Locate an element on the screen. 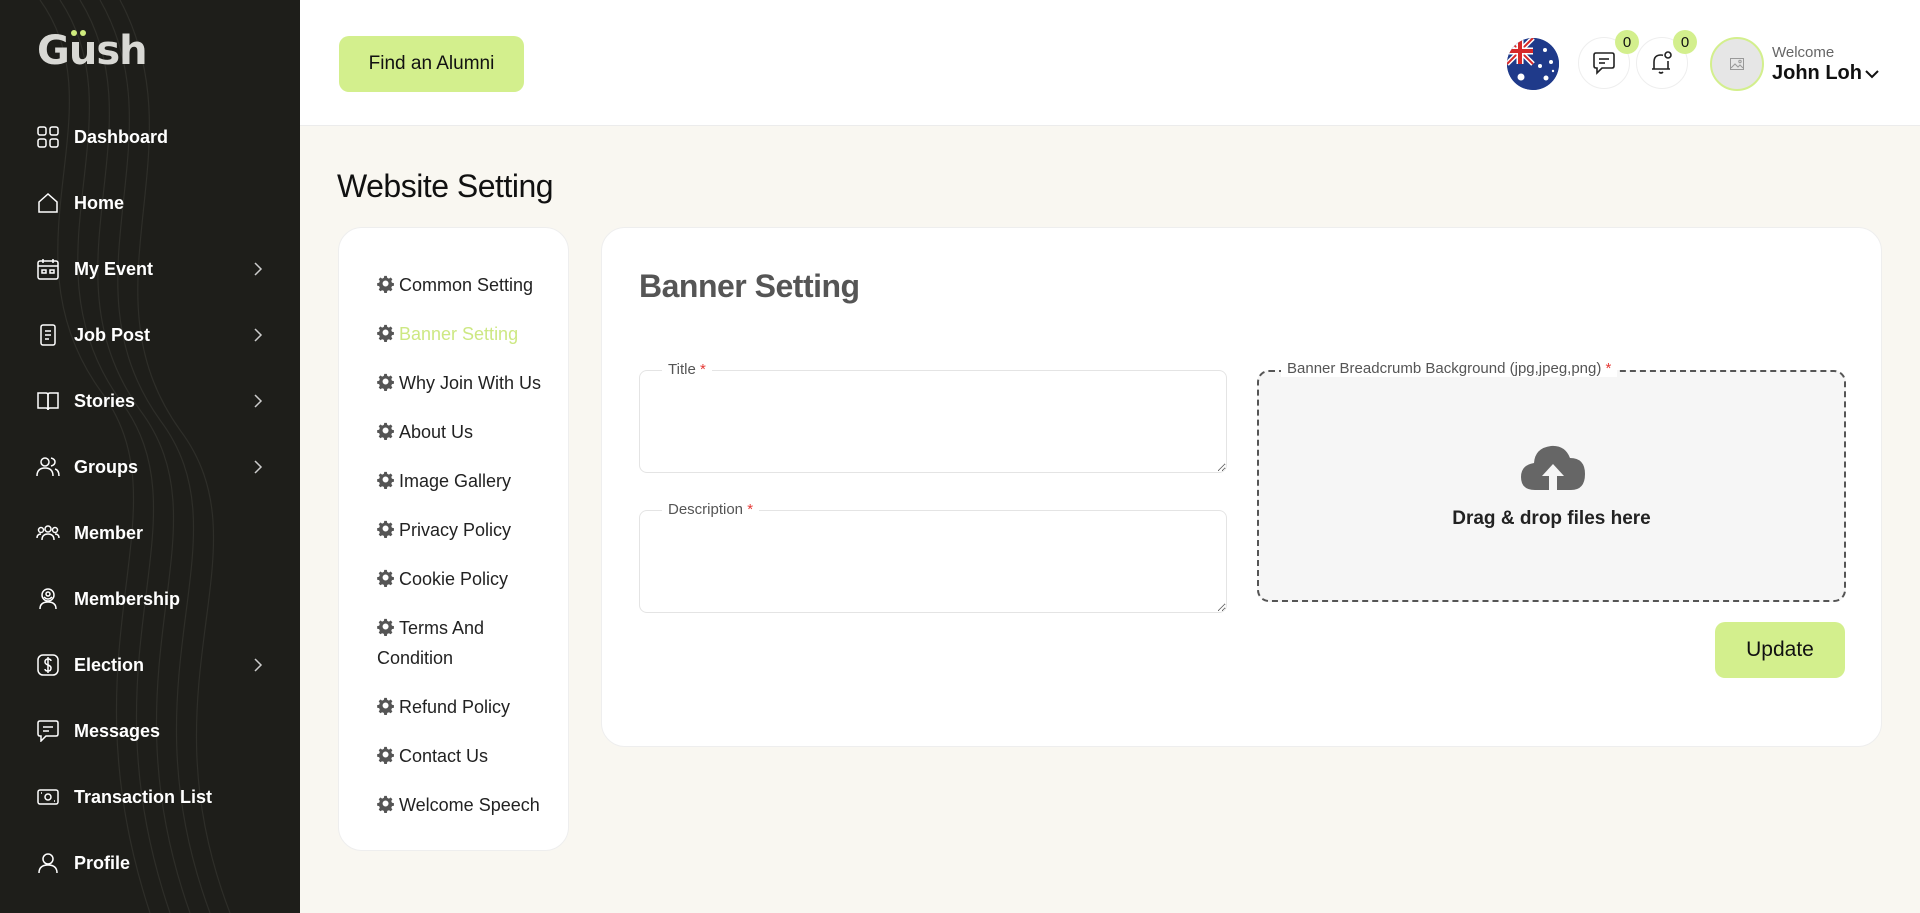 The width and height of the screenshot is (1920, 913). sidebar-item-transaction-list: Transaction List is located at coordinates (150, 797).